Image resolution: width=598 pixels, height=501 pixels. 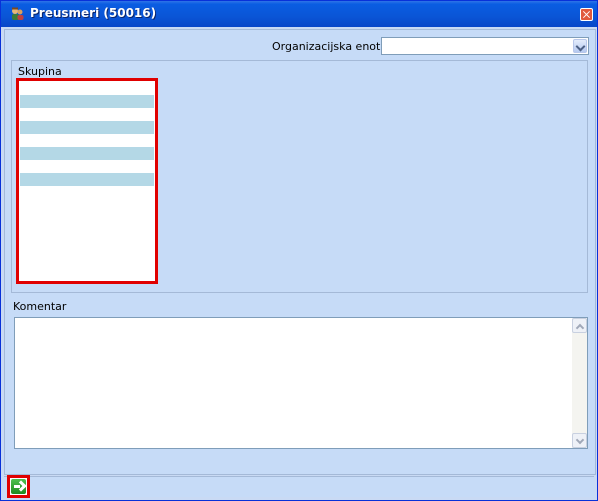 What do you see at coordinates (18, 13) in the screenshot?
I see `users-icon` at bounding box center [18, 13].